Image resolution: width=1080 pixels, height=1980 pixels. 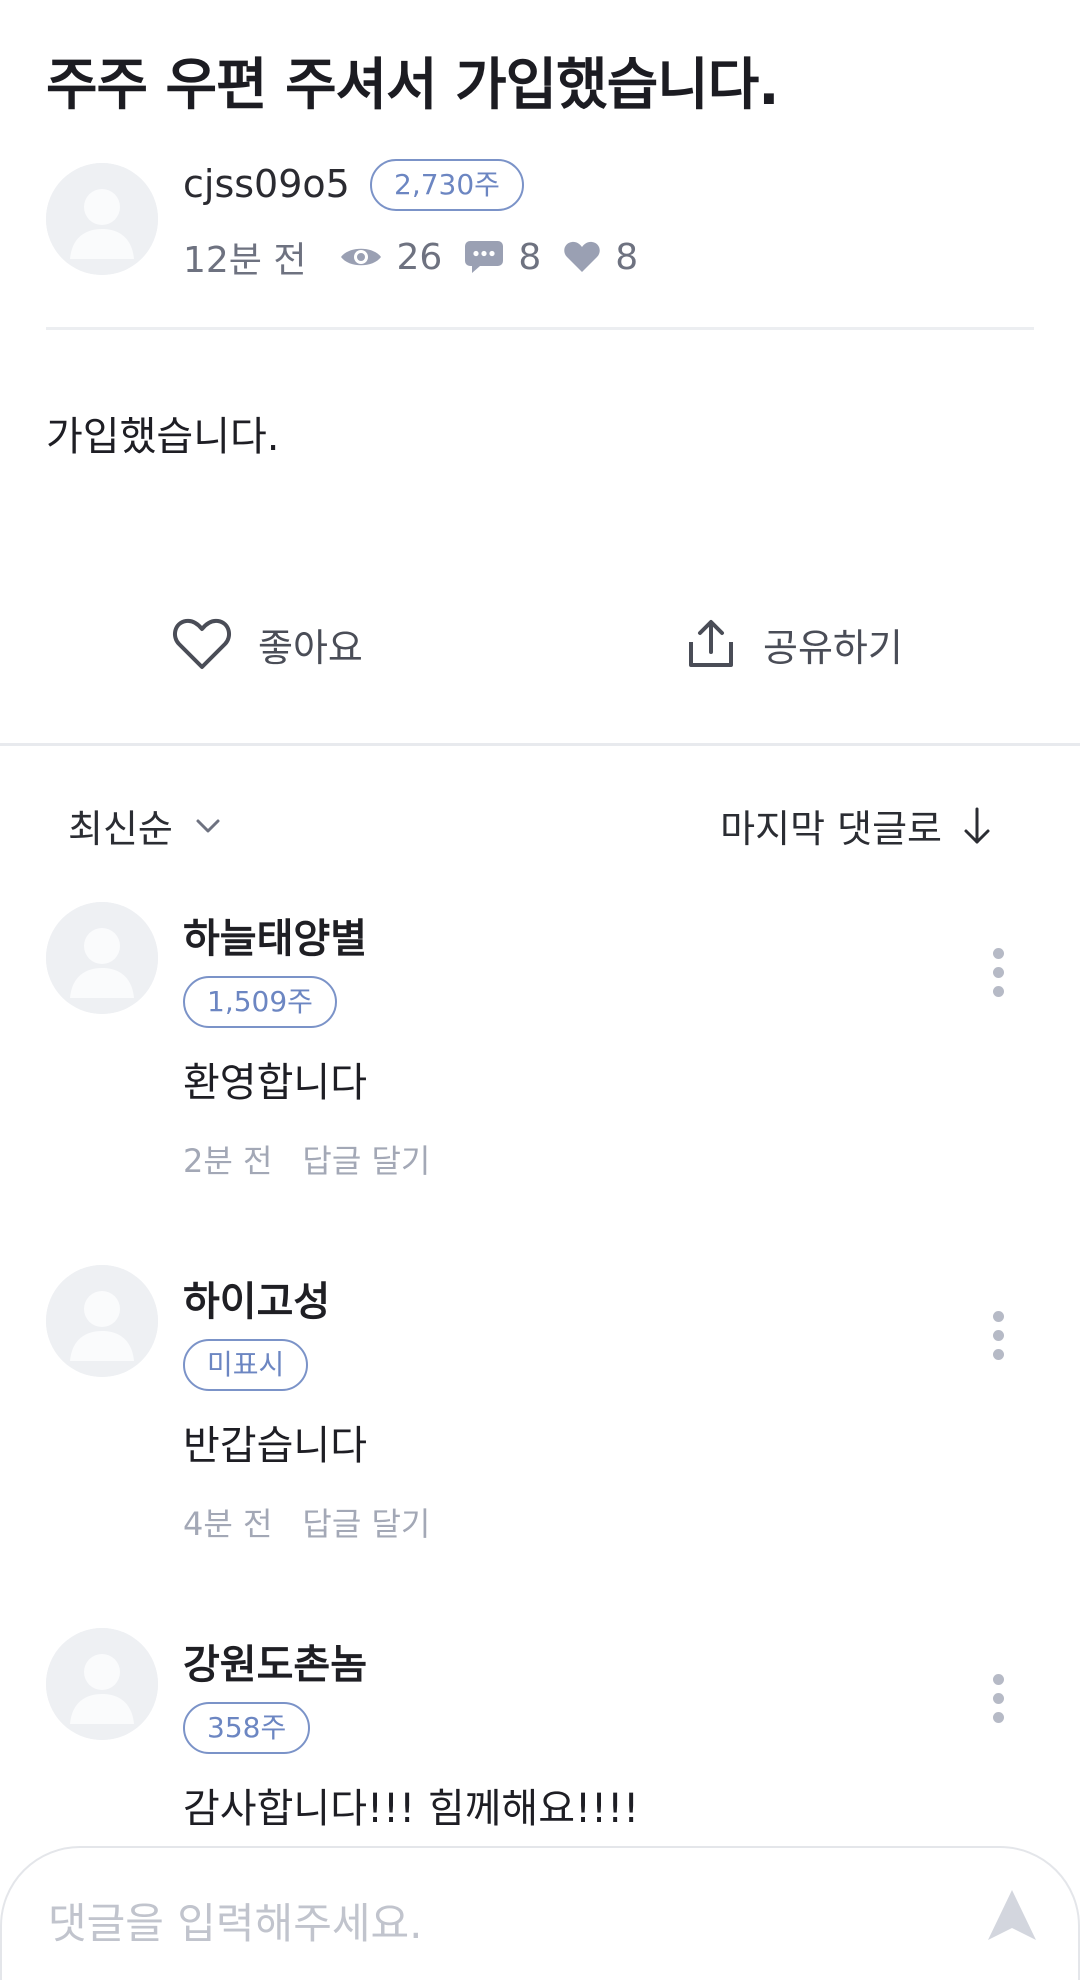 What do you see at coordinates (484, 257) in the screenshot?
I see `speech-bubble-icon` at bounding box center [484, 257].